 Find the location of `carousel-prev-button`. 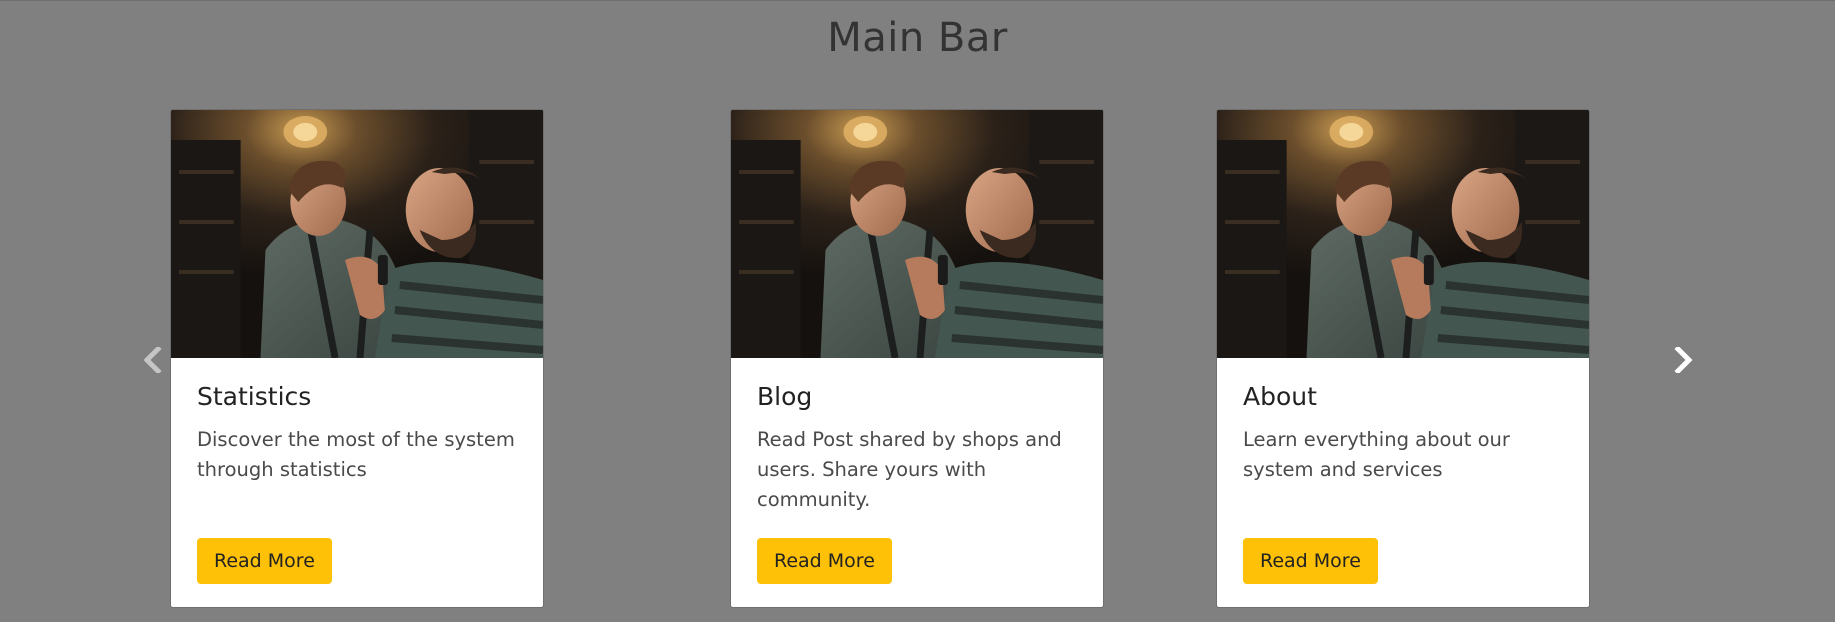

carousel-prev-button is located at coordinates (153, 360).